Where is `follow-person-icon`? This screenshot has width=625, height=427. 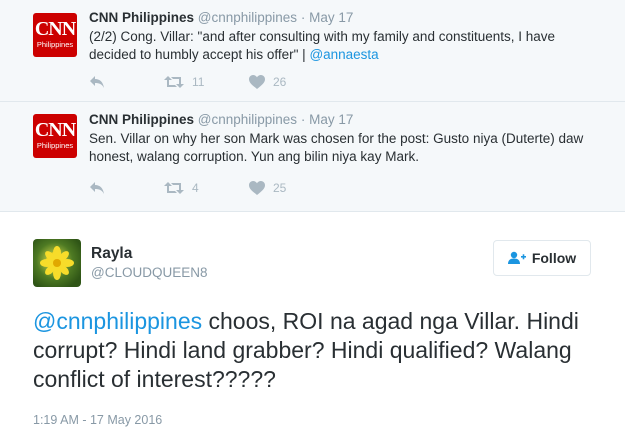
follow-person-icon is located at coordinates (516, 257).